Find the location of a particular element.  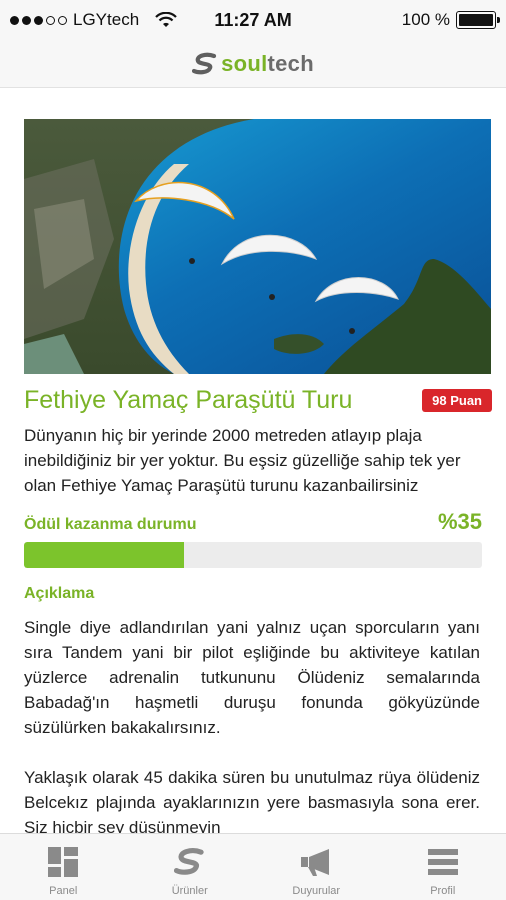

dashboard-icon is located at coordinates (63, 862).